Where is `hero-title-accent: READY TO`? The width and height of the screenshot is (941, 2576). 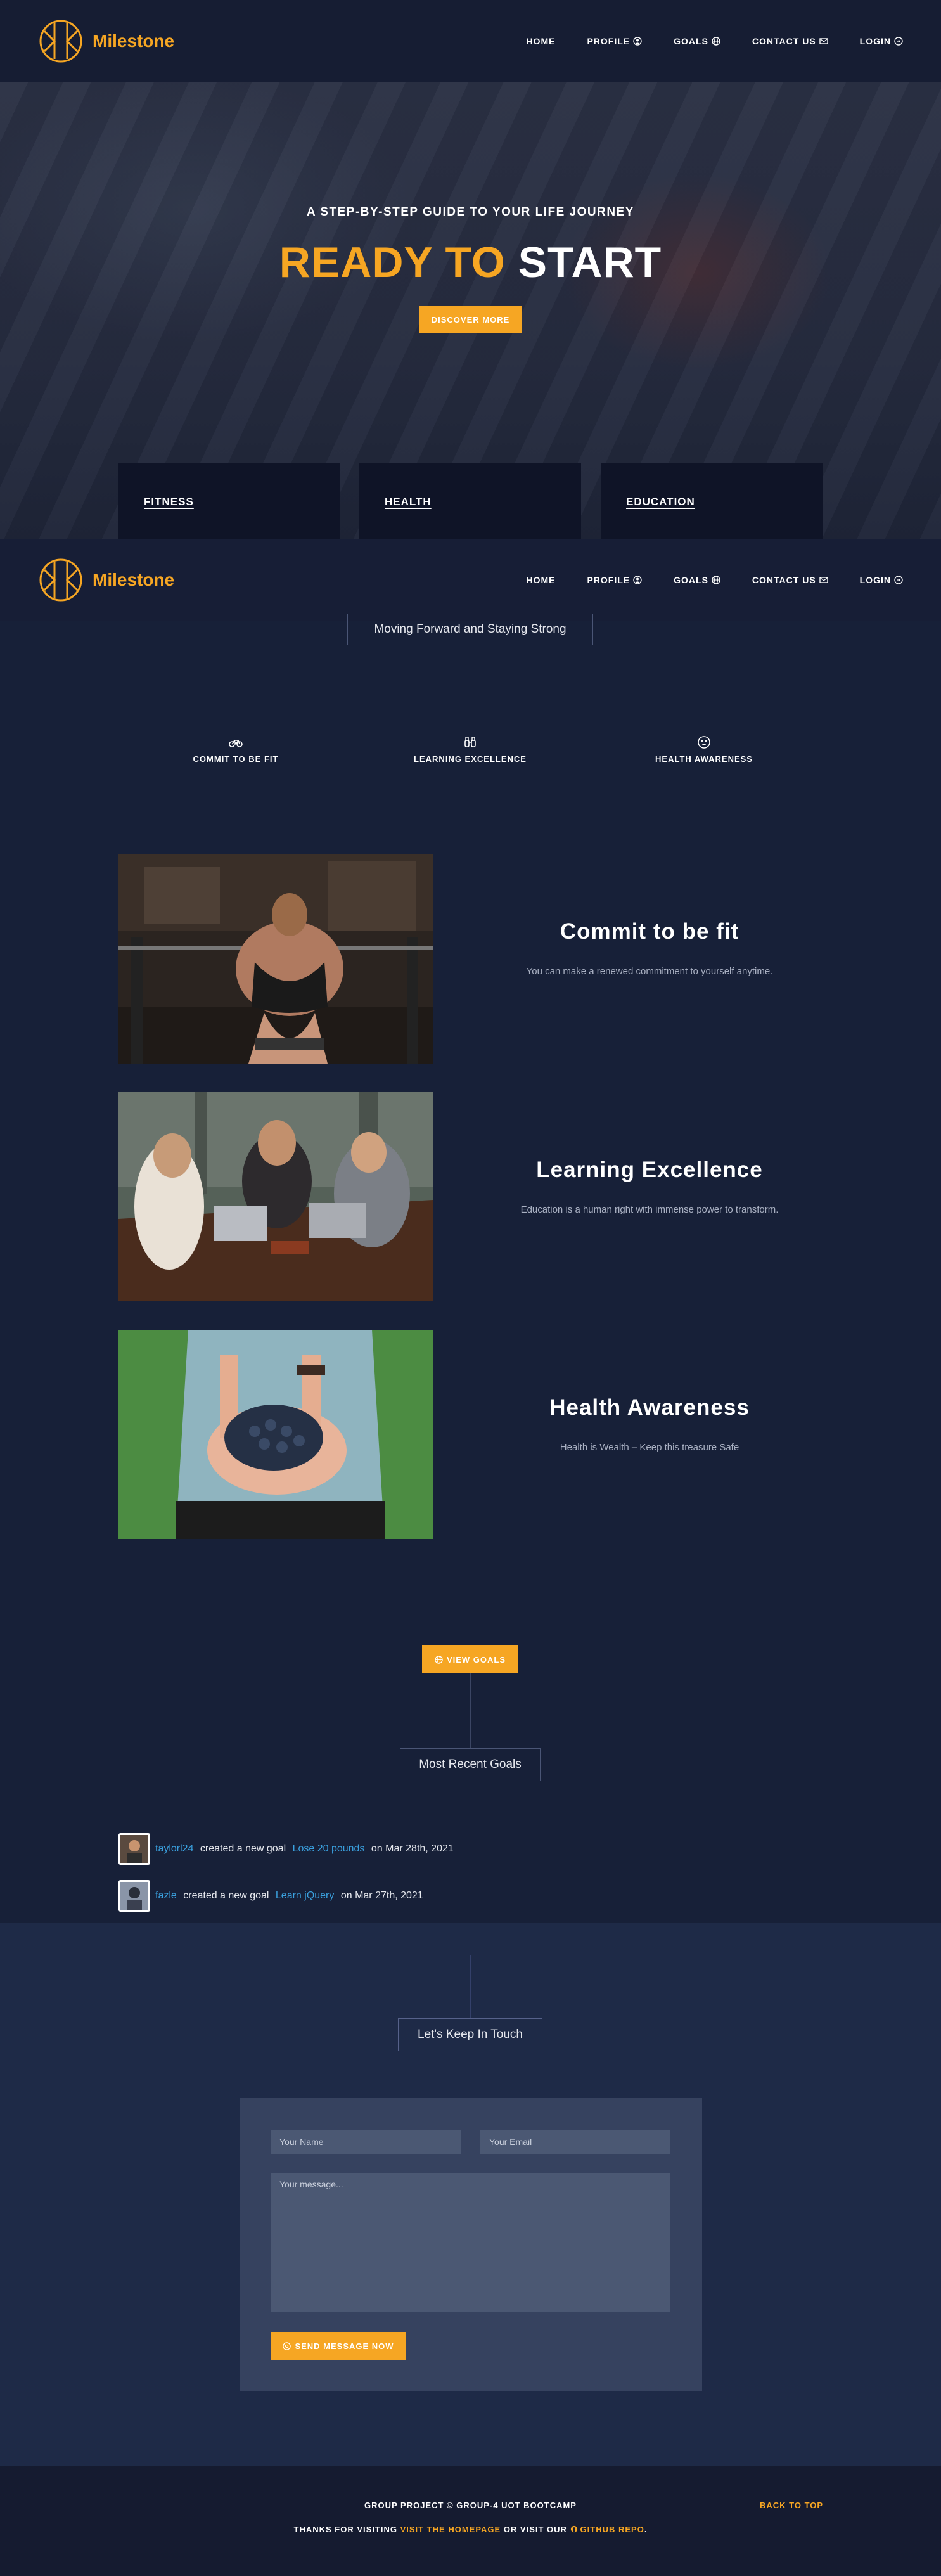 hero-title-accent: READY TO is located at coordinates (393, 262).